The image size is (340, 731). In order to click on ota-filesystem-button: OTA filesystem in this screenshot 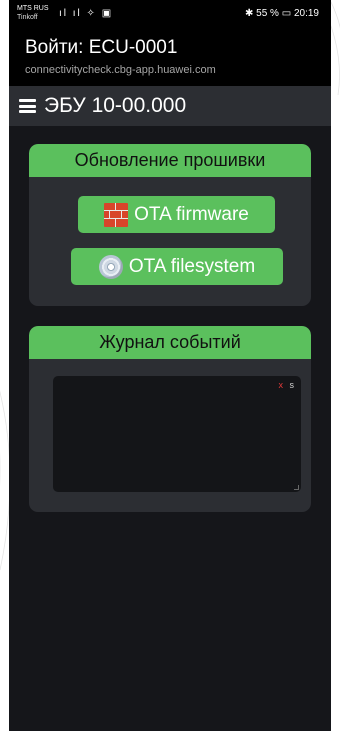, I will do `click(177, 266)`.